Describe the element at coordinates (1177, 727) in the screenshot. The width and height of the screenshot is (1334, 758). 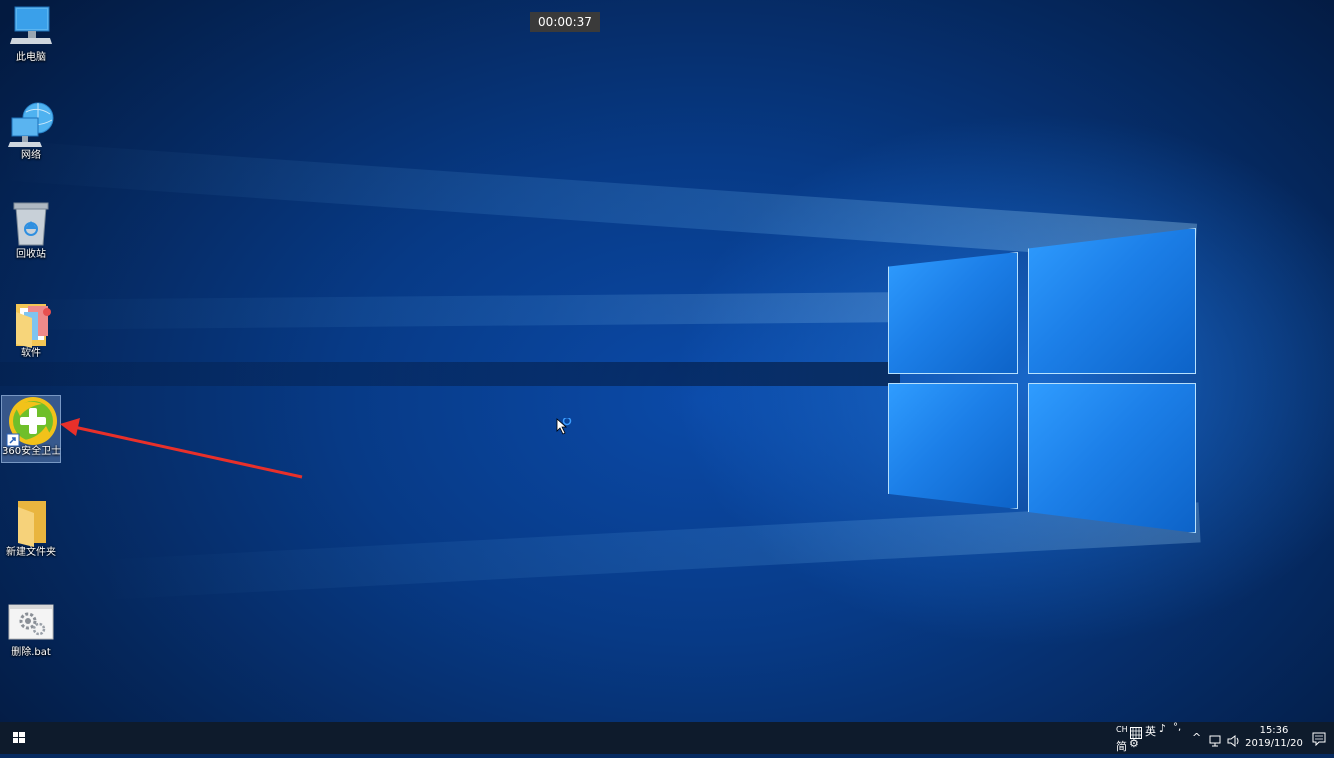
I see `ime-punctuation-icon: °,` at that location.